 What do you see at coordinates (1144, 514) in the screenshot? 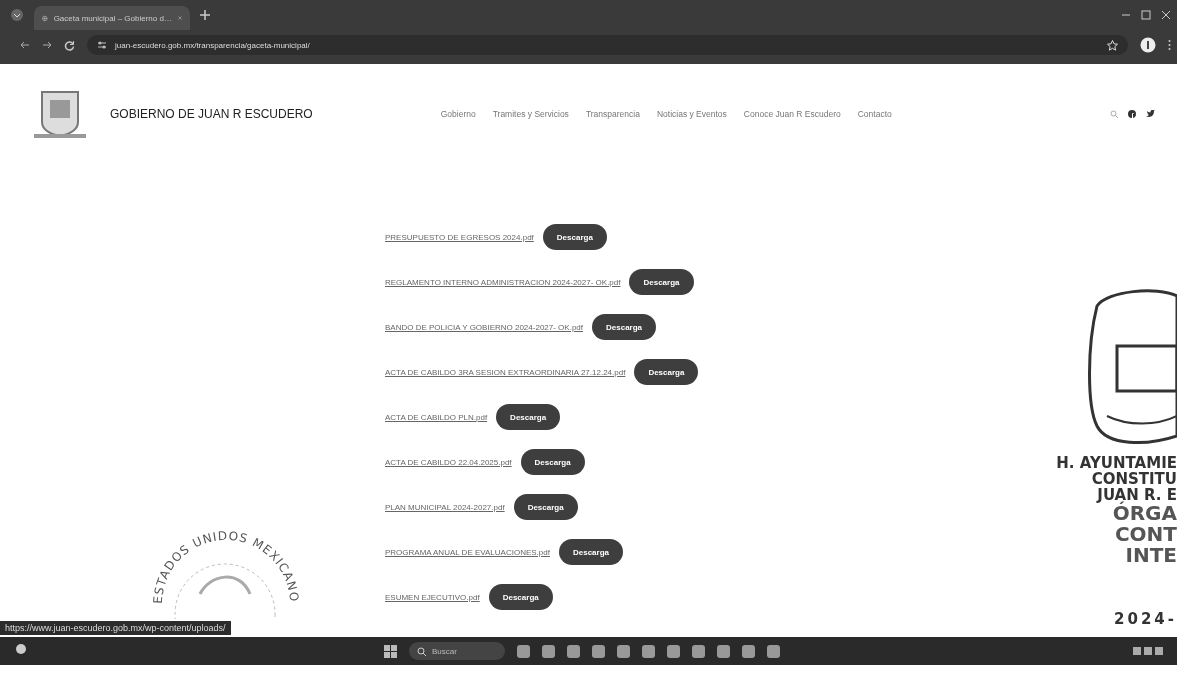
I see `stamp-text: ÓRGA` at bounding box center [1144, 514].